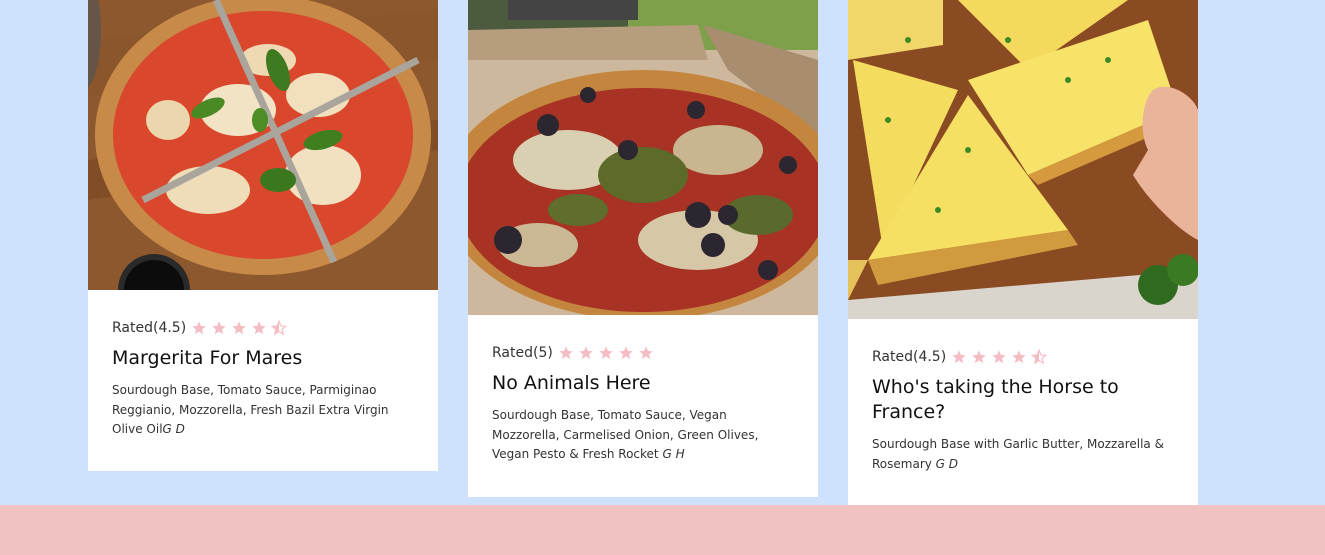 This screenshot has width=1325, height=555. I want to click on rating-label: Rated(5), so click(522, 353).